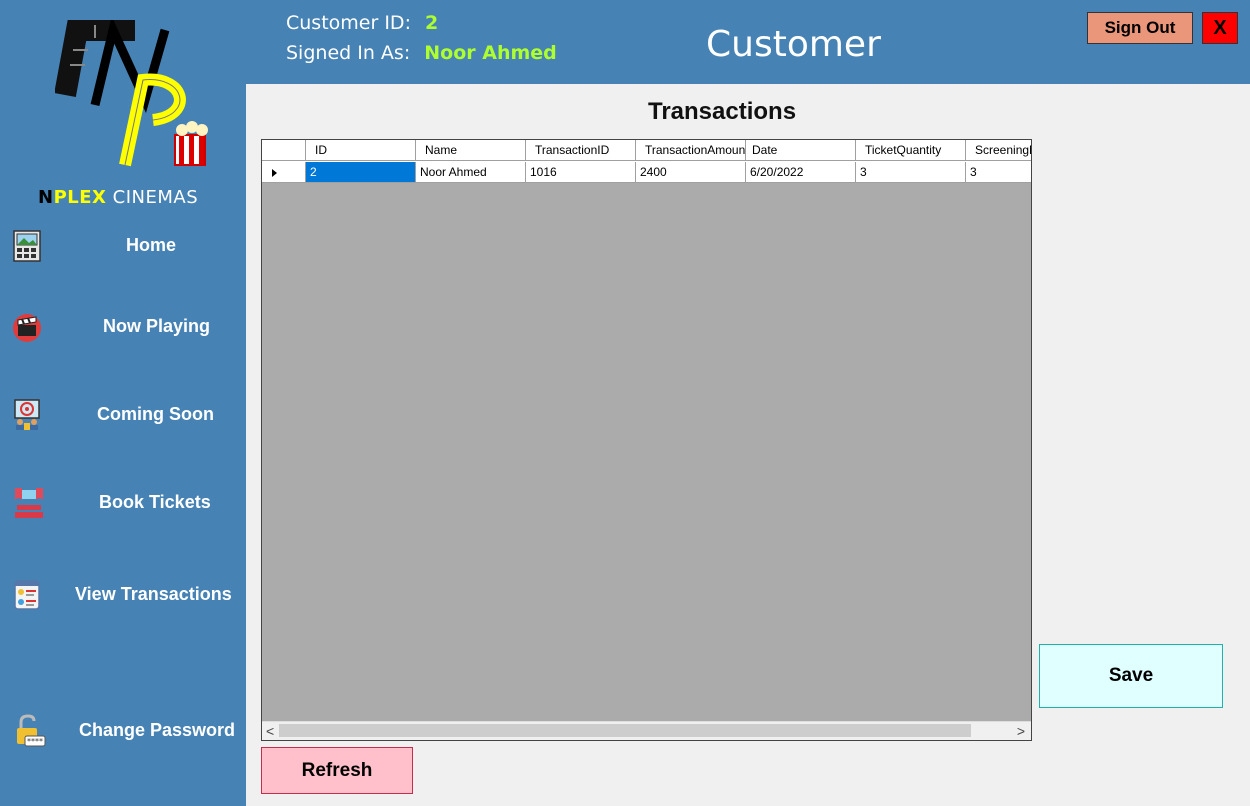  I want to click on brand-name: NPLEX CINEMAS, so click(118, 197).